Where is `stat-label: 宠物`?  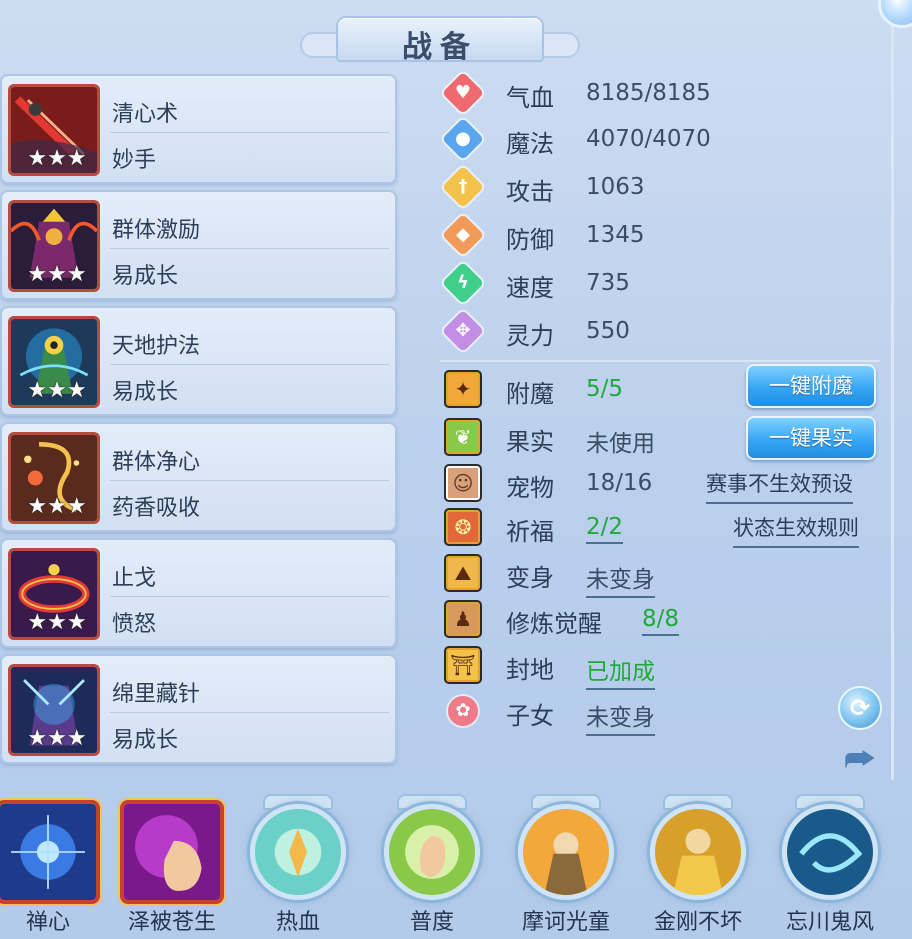 stat-label: 宠物 is located at coordinates (530, 488).